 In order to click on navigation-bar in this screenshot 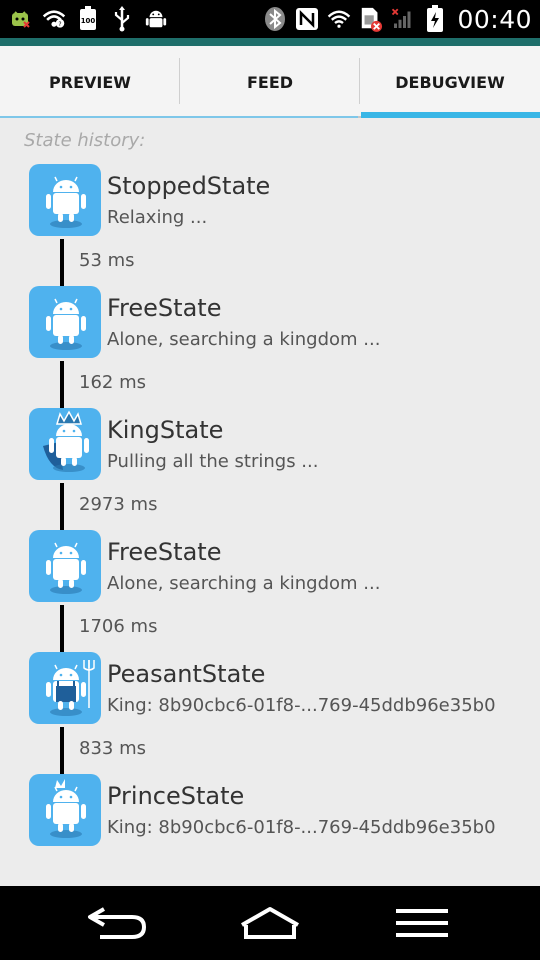, I will do `click(270, 923)`.